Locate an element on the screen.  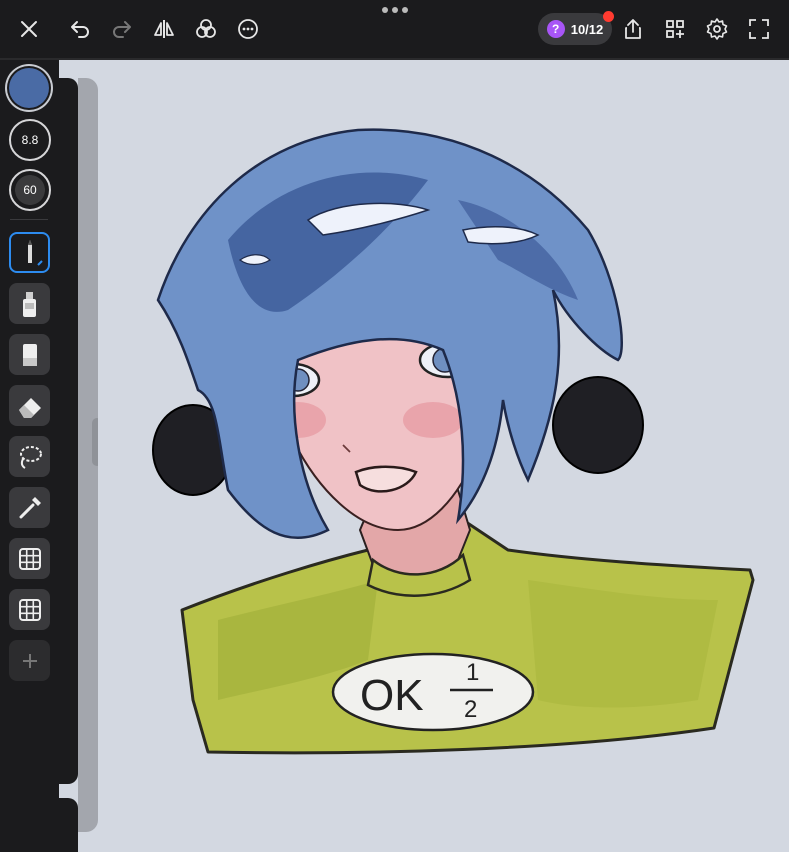
eraser-icon is located at coordinates (29, 407).